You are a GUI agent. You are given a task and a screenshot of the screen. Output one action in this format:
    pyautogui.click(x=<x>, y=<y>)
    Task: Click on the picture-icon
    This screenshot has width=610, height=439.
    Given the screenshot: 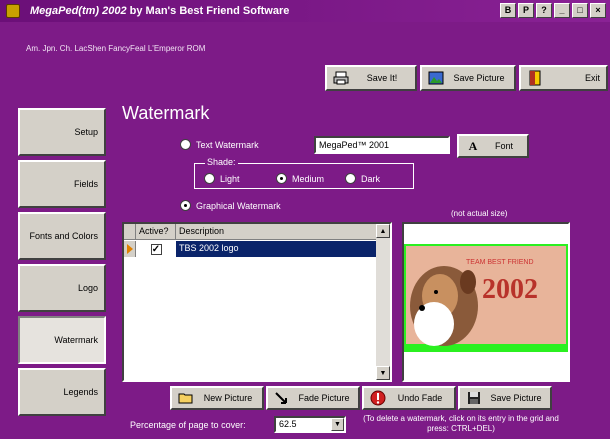 What is the action you would take?
    pyautogui.click(x=436, y=78)
    